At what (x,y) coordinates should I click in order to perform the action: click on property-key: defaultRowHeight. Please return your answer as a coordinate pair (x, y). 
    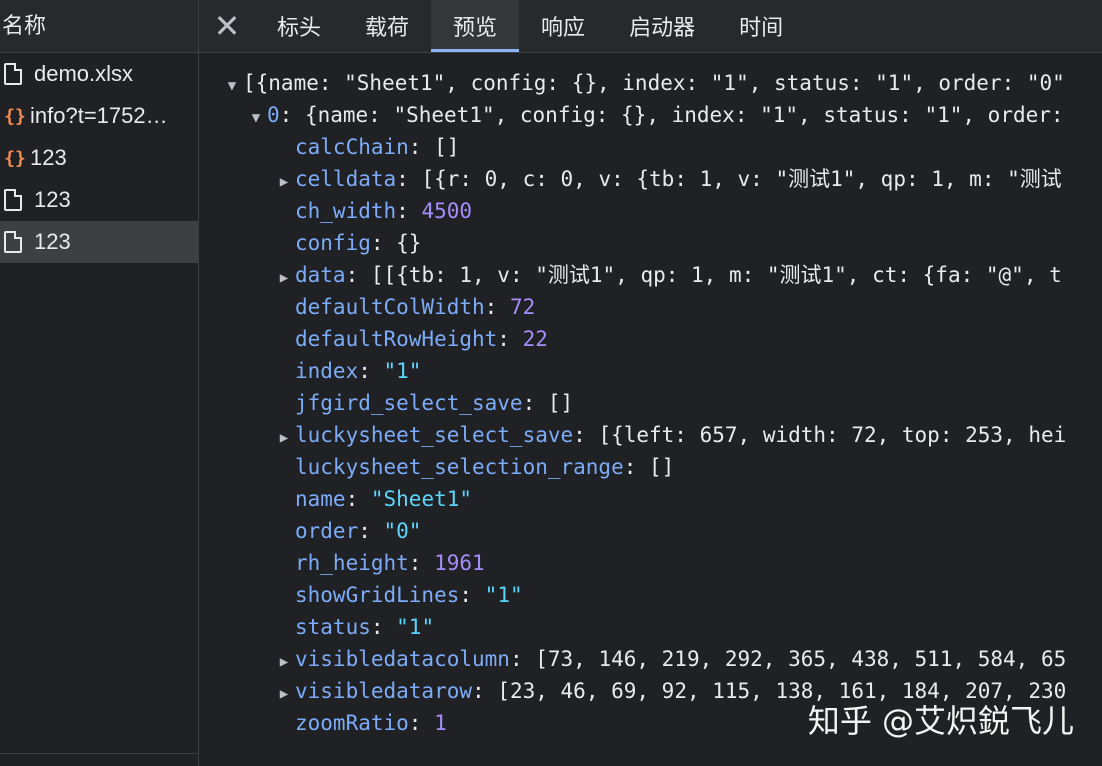
    Looking at the image, I should click on (396, 339).